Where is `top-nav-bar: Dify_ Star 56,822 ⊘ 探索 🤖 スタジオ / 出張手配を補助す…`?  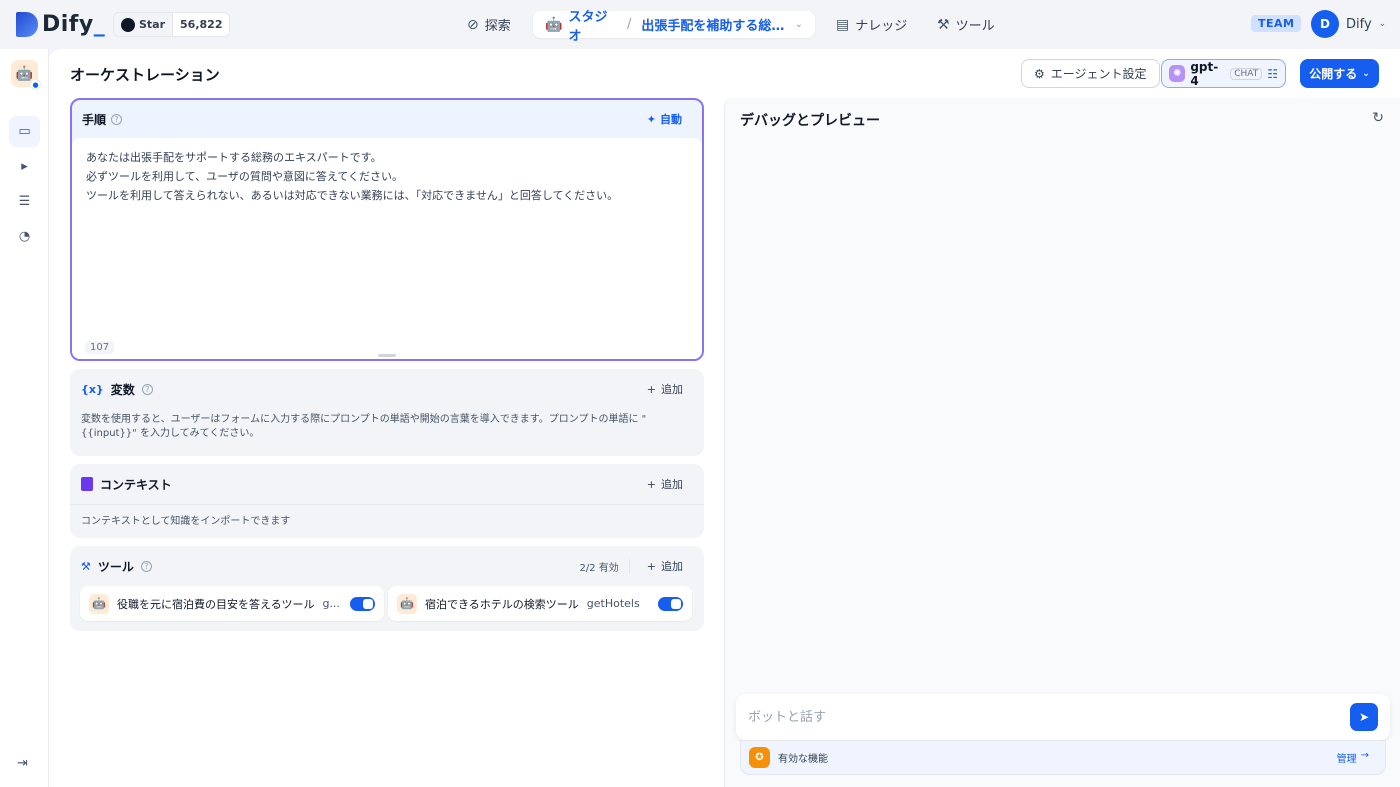
top-nav-bar: Dify_ Star 56,822 ⊘ 探索 🤖 スタジオ / 出張手配を補助す… is located at coordinates (700, 24).